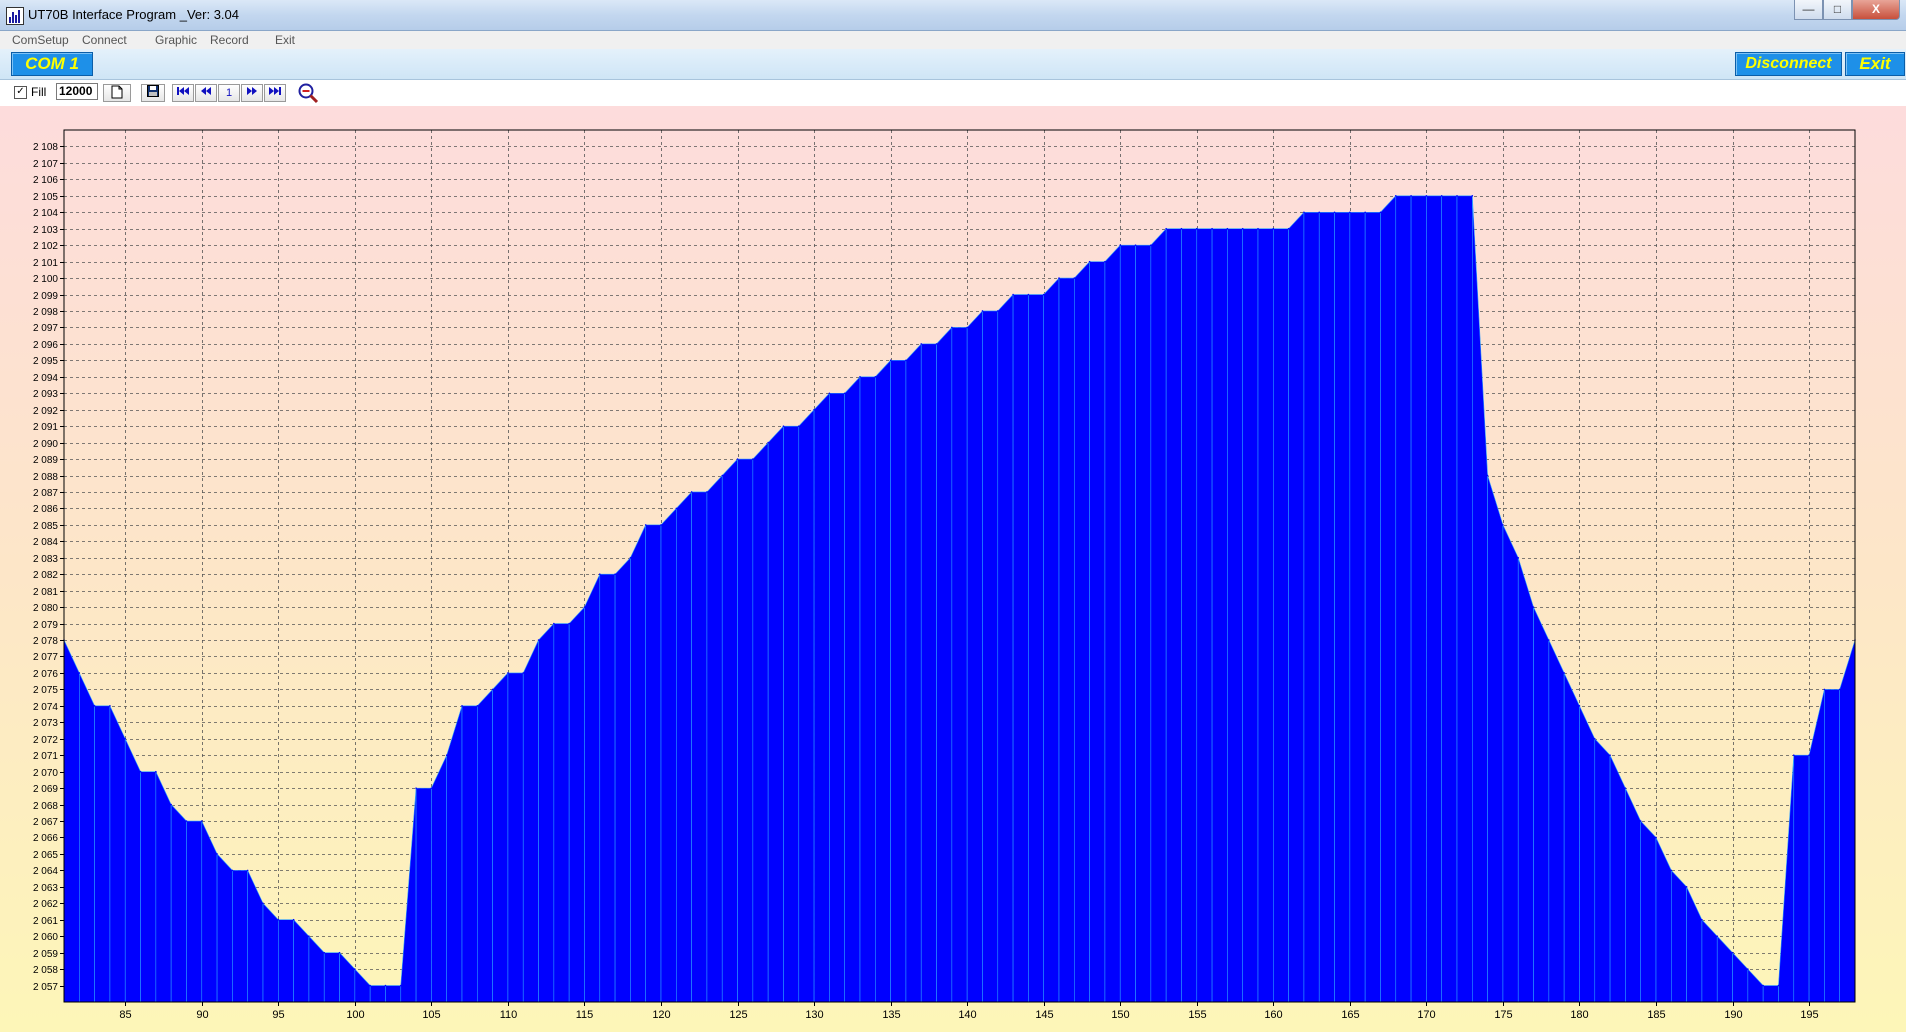 The width and height of the screenshot is (1906, 1032). Describe the element at coordinates (355, 1015) in the screenshot. I see `x-tick-label: 100` at that location.